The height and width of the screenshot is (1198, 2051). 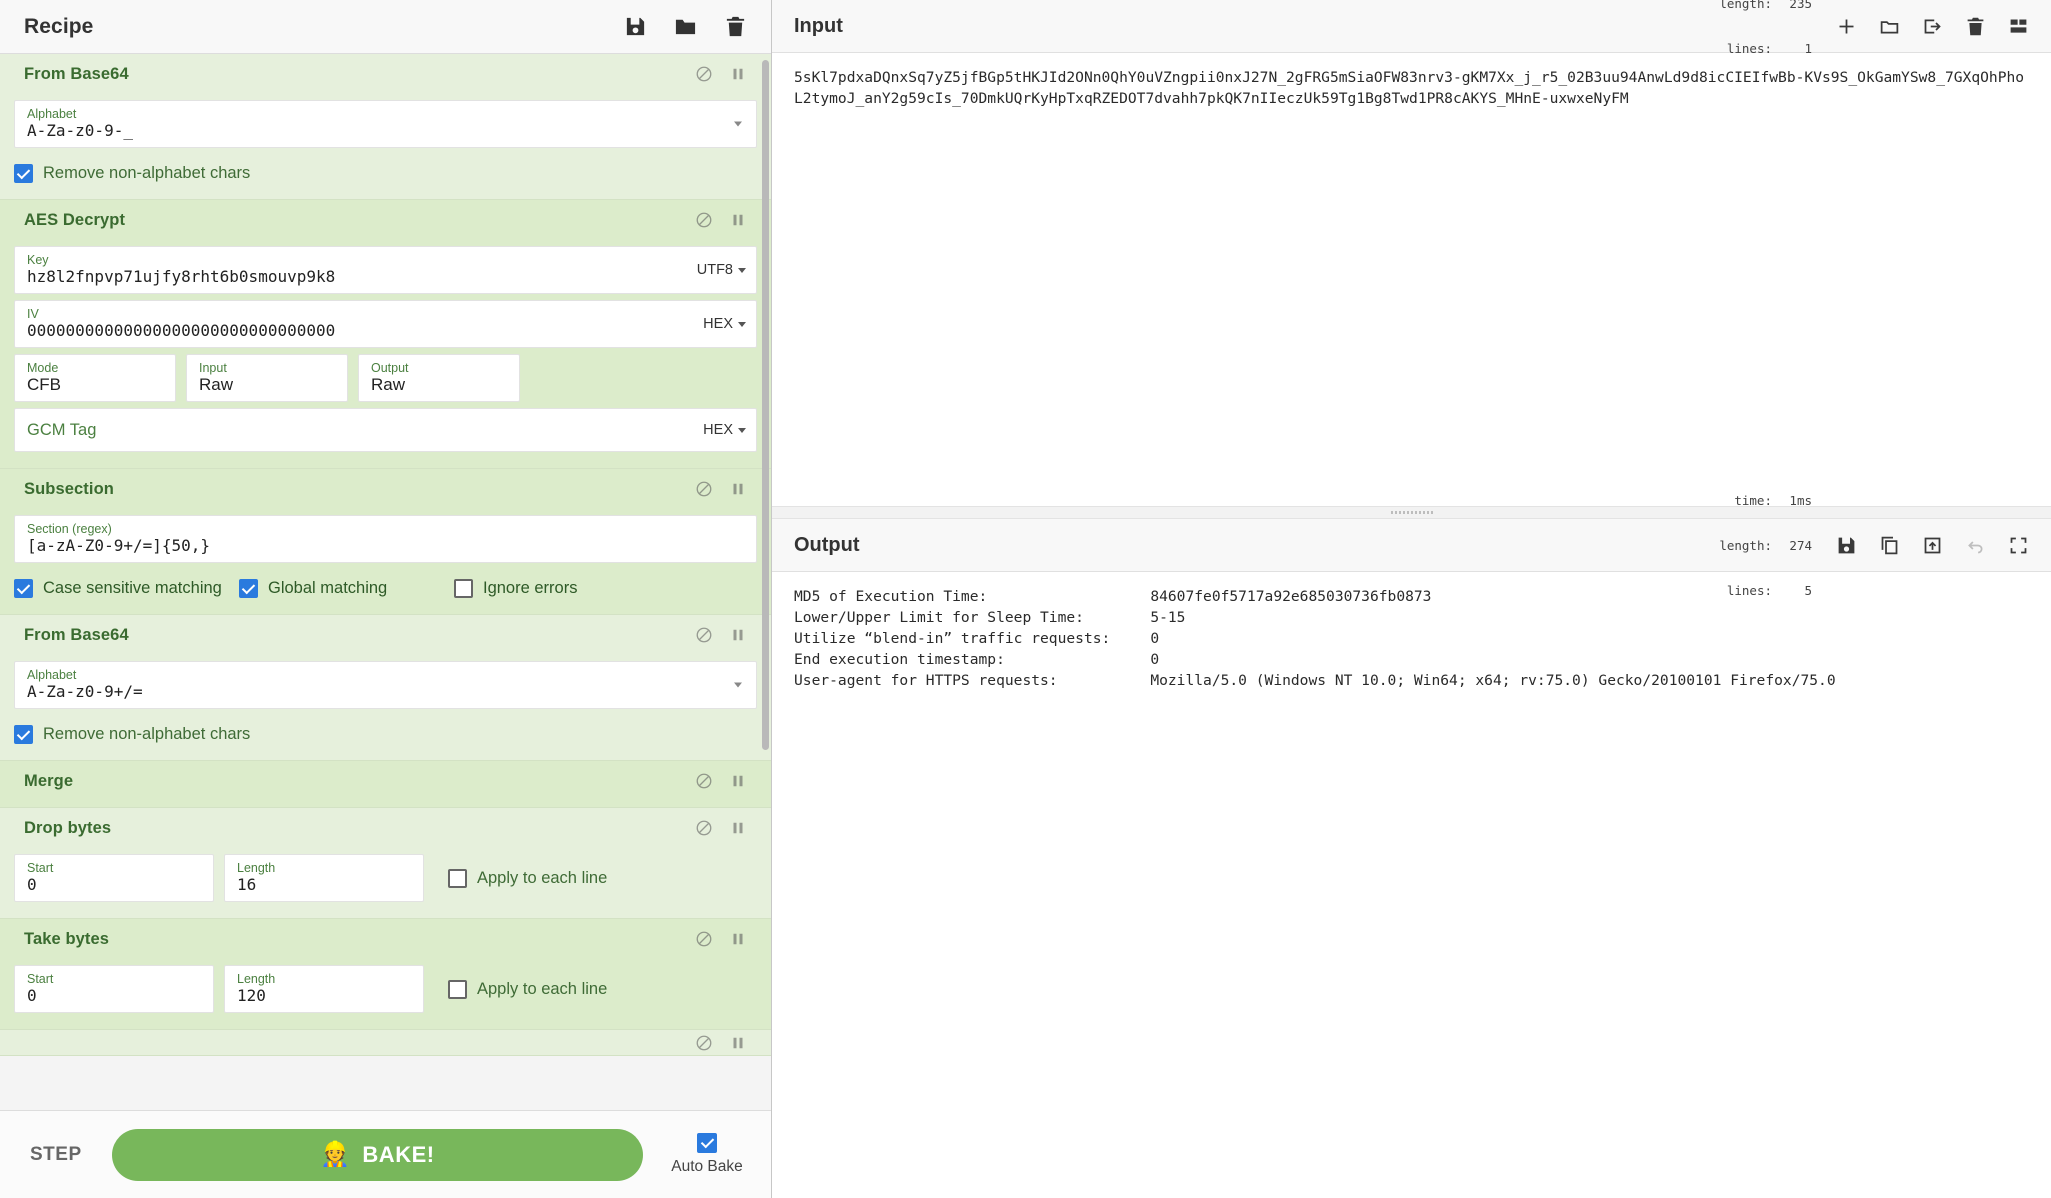 I want to click on operation-partial-next, so click(x=385, y=1043).